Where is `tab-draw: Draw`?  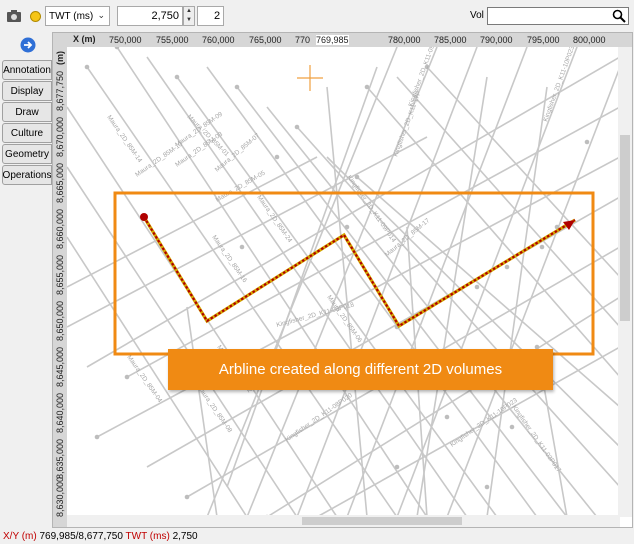 tab-draw: Draw is located at coordinates (27, 112).